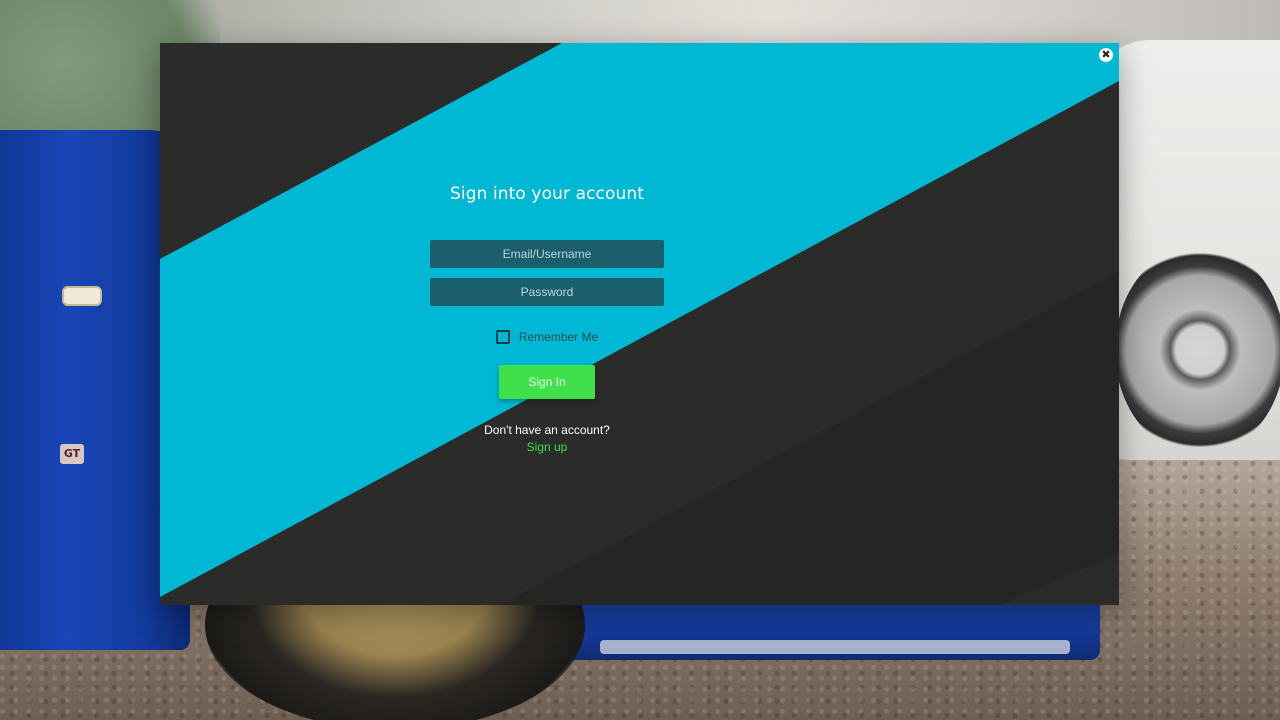  I want to click on email-username-input, so click(547, 254).